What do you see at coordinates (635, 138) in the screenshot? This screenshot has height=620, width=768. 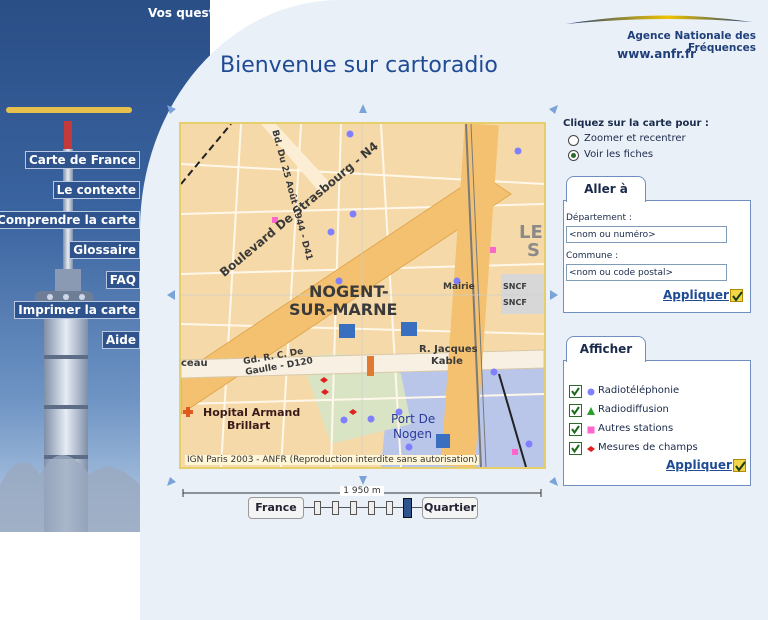 I see `radio-zoomer-label: Zoomer et recentrer` at bounding box center [635, 138].